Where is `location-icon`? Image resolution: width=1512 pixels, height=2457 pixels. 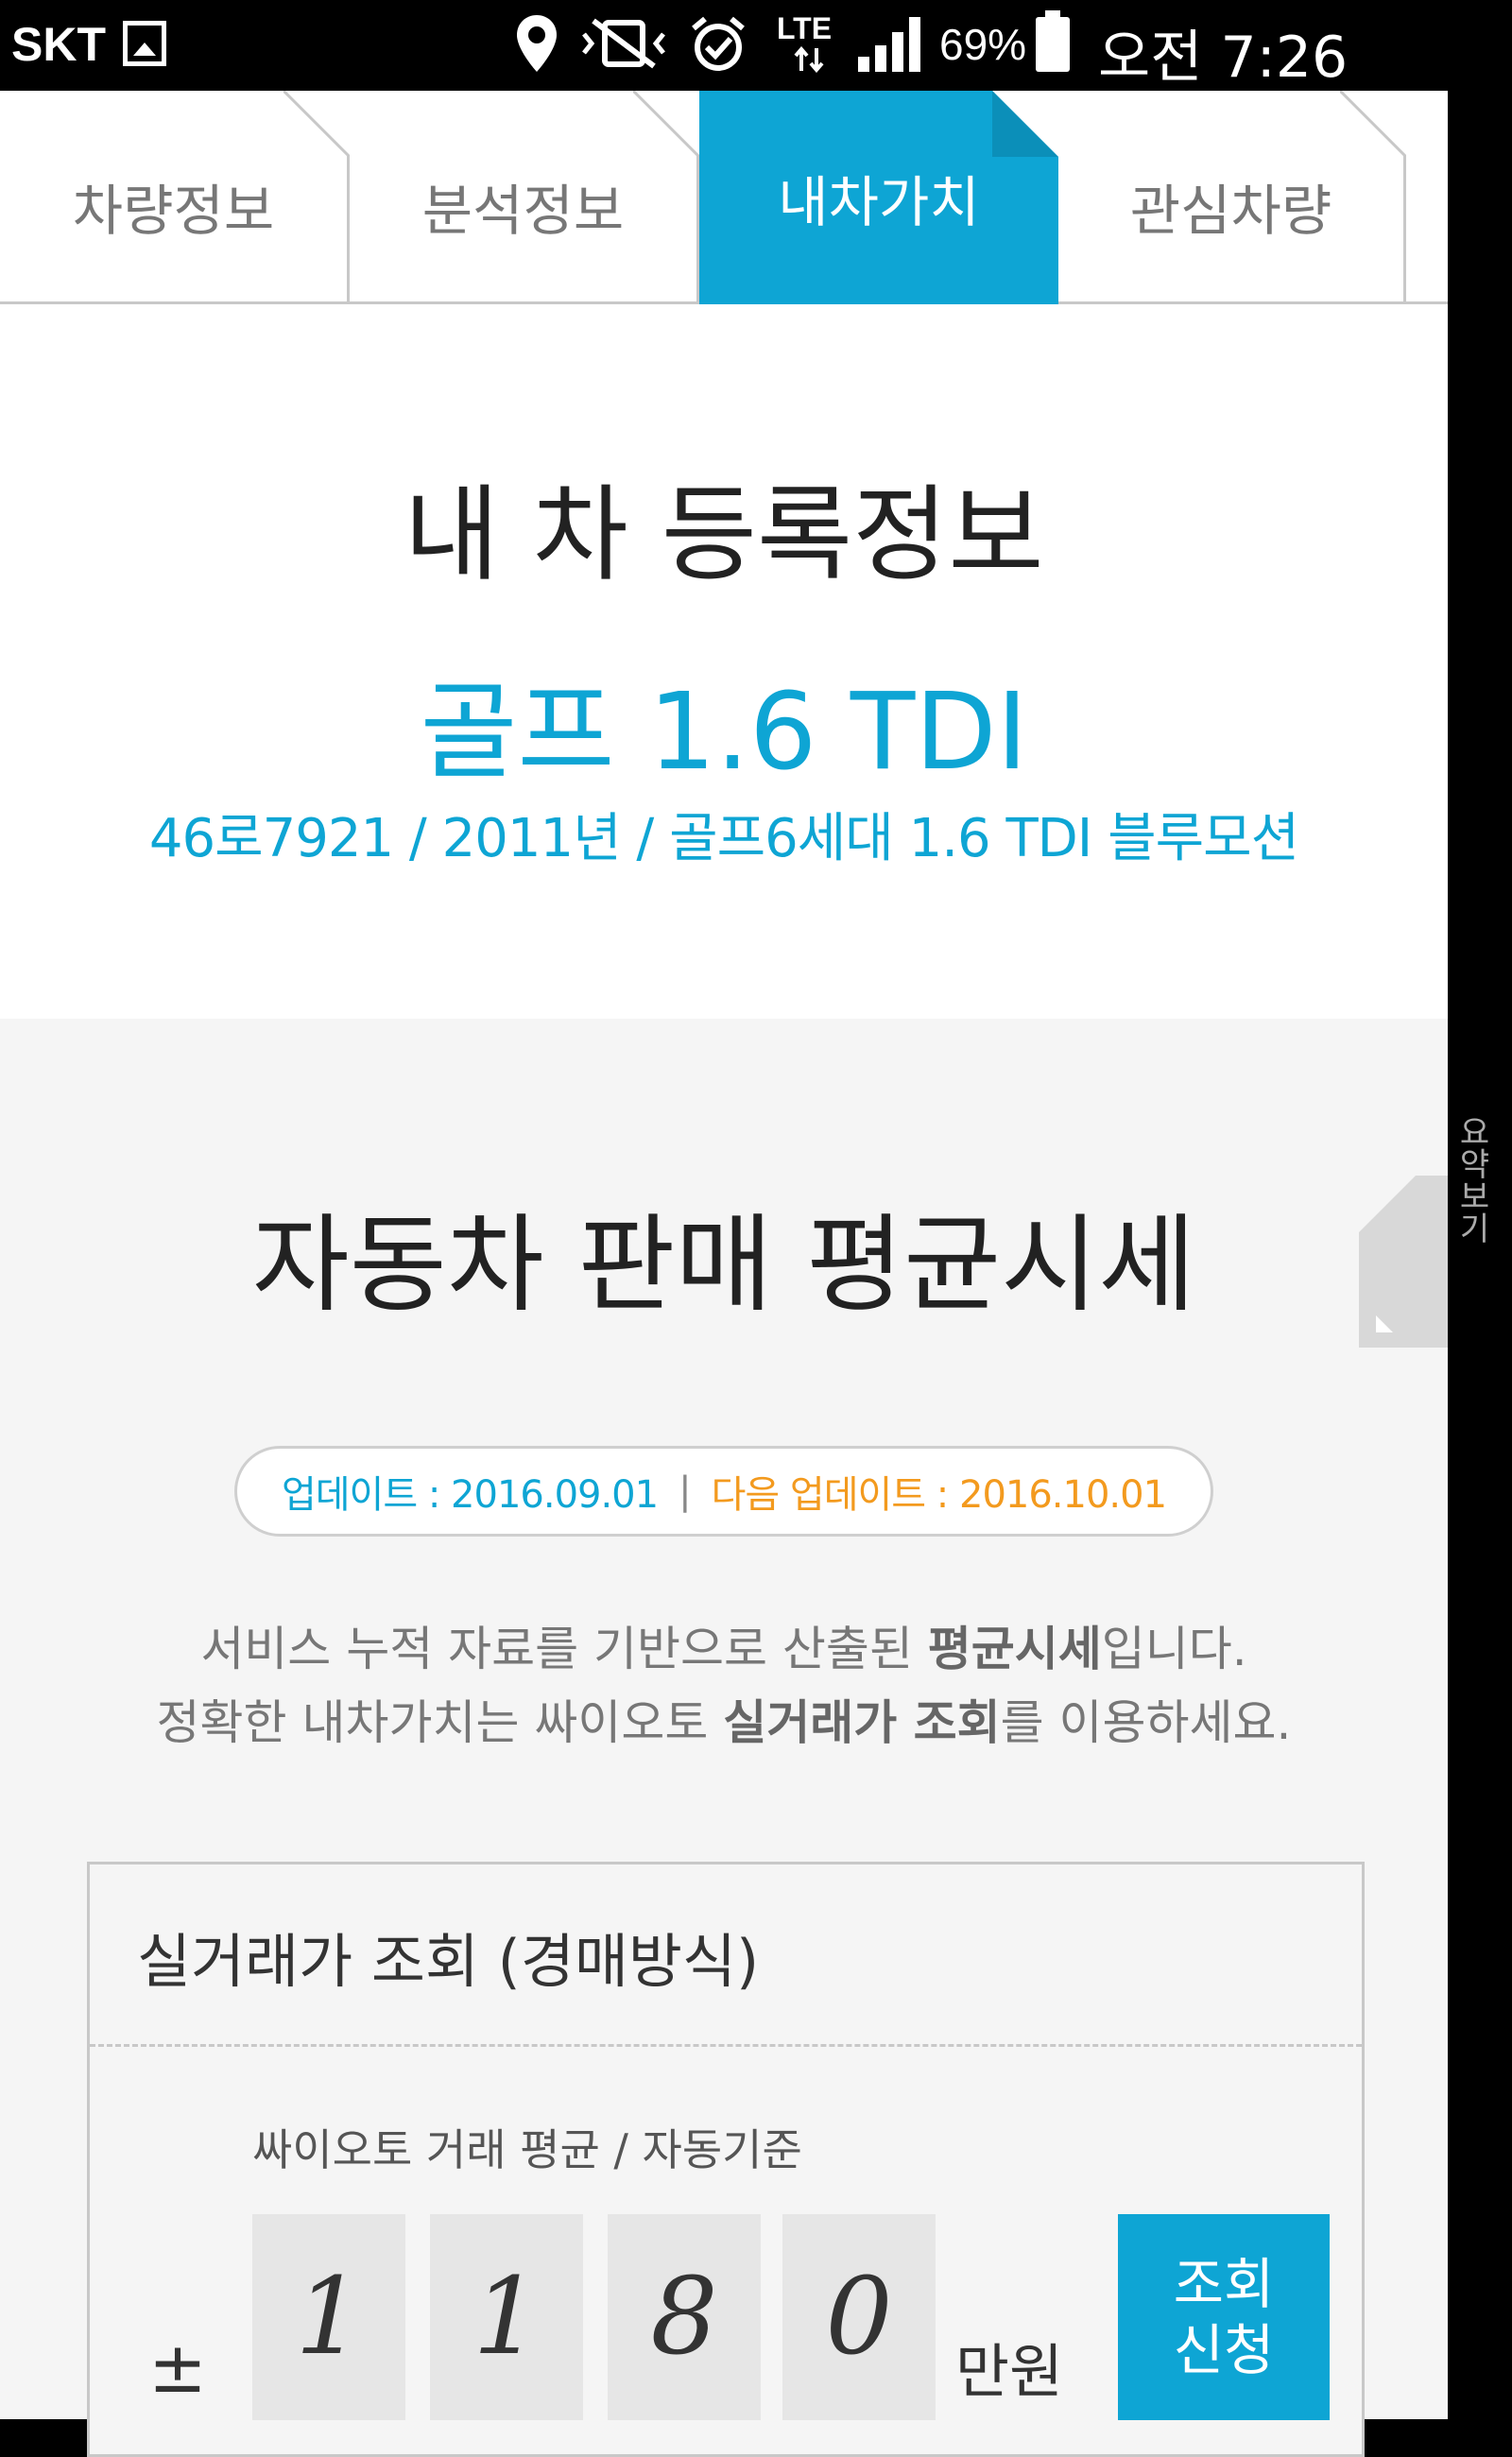 location-icon is located at coordinates (536, 43).